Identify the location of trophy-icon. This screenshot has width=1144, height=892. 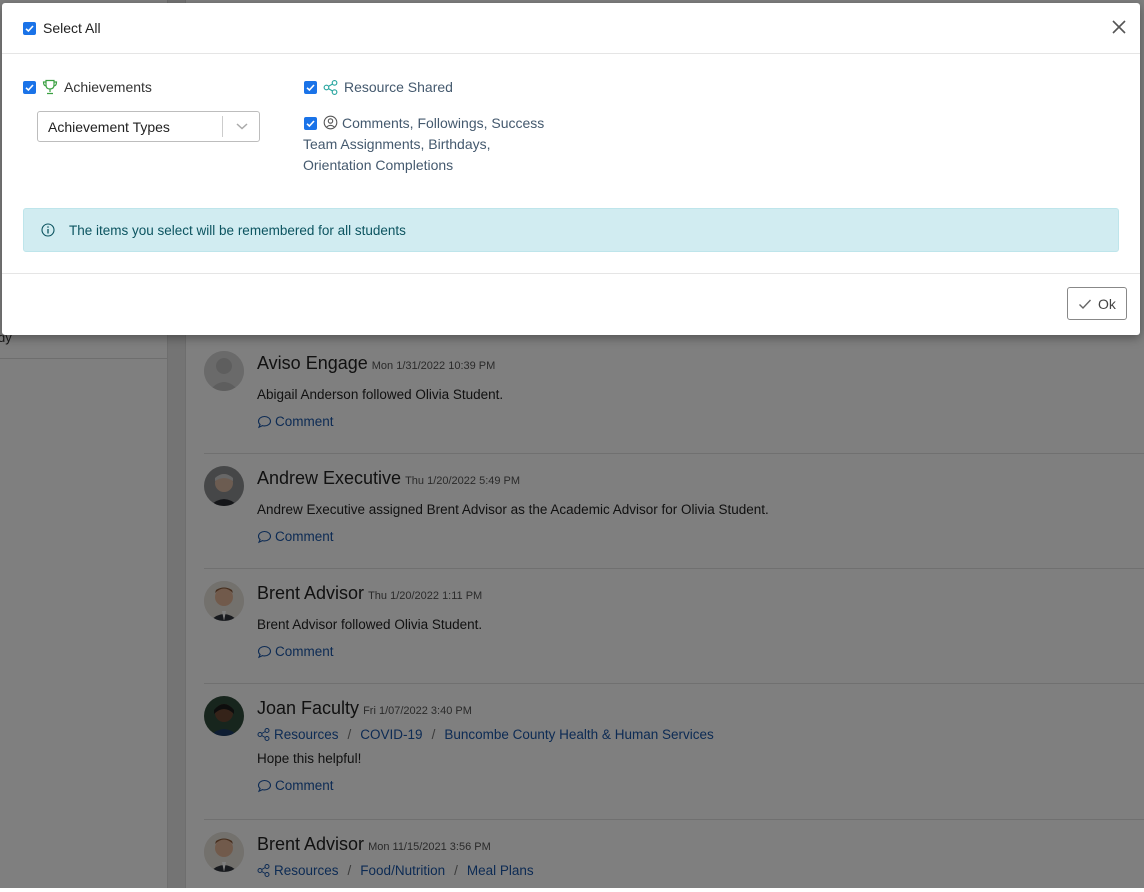
(50, 87).